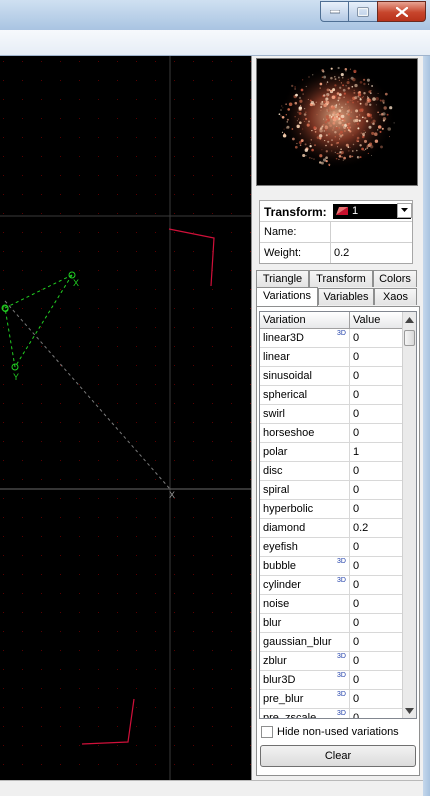  I want to click on tab-variables: Variables, so click(346, 296).